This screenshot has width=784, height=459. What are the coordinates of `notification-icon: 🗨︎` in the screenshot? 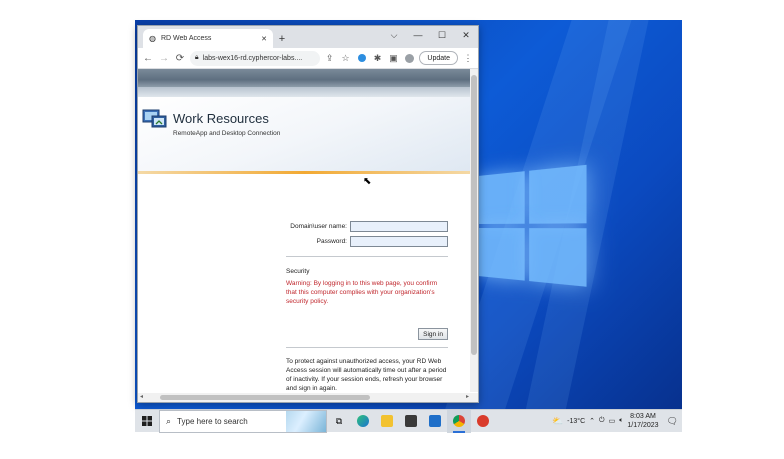 It's located at (672, 421).